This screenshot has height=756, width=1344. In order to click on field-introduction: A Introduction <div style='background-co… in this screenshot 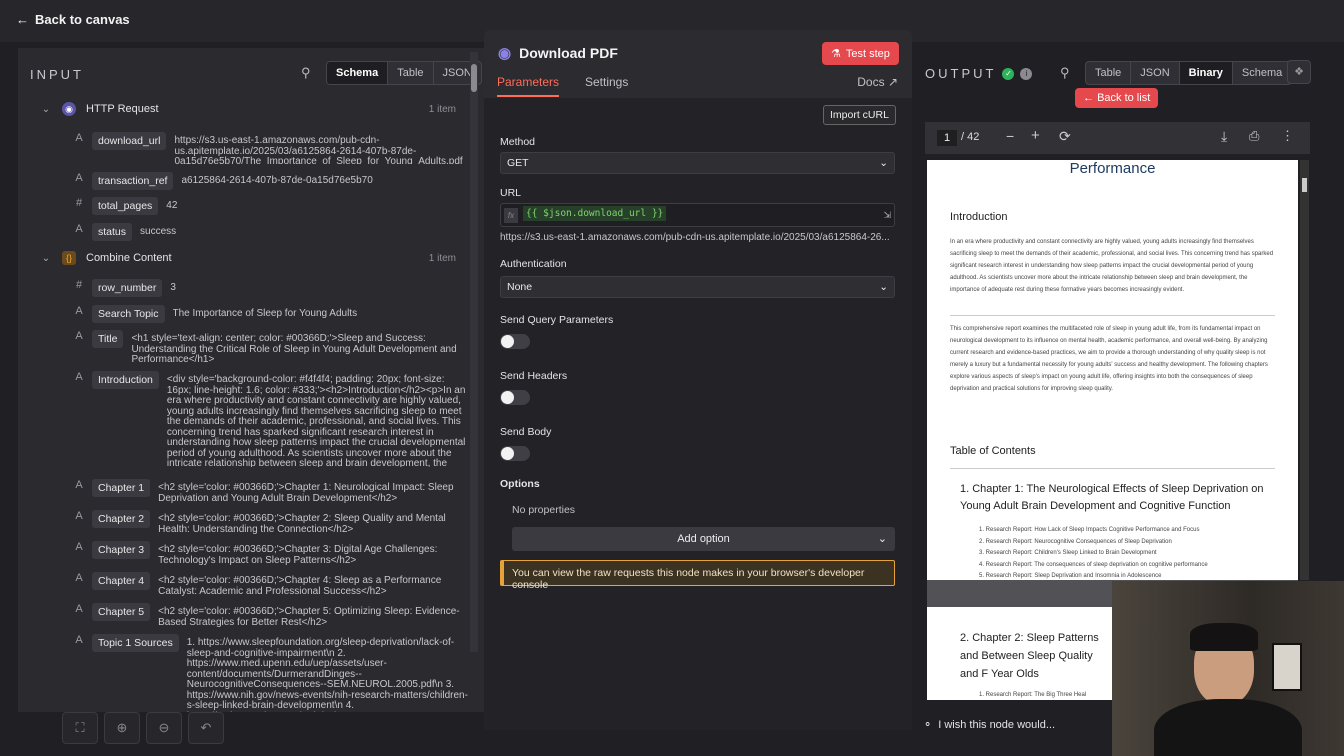, I will do `click(270, 419)`.